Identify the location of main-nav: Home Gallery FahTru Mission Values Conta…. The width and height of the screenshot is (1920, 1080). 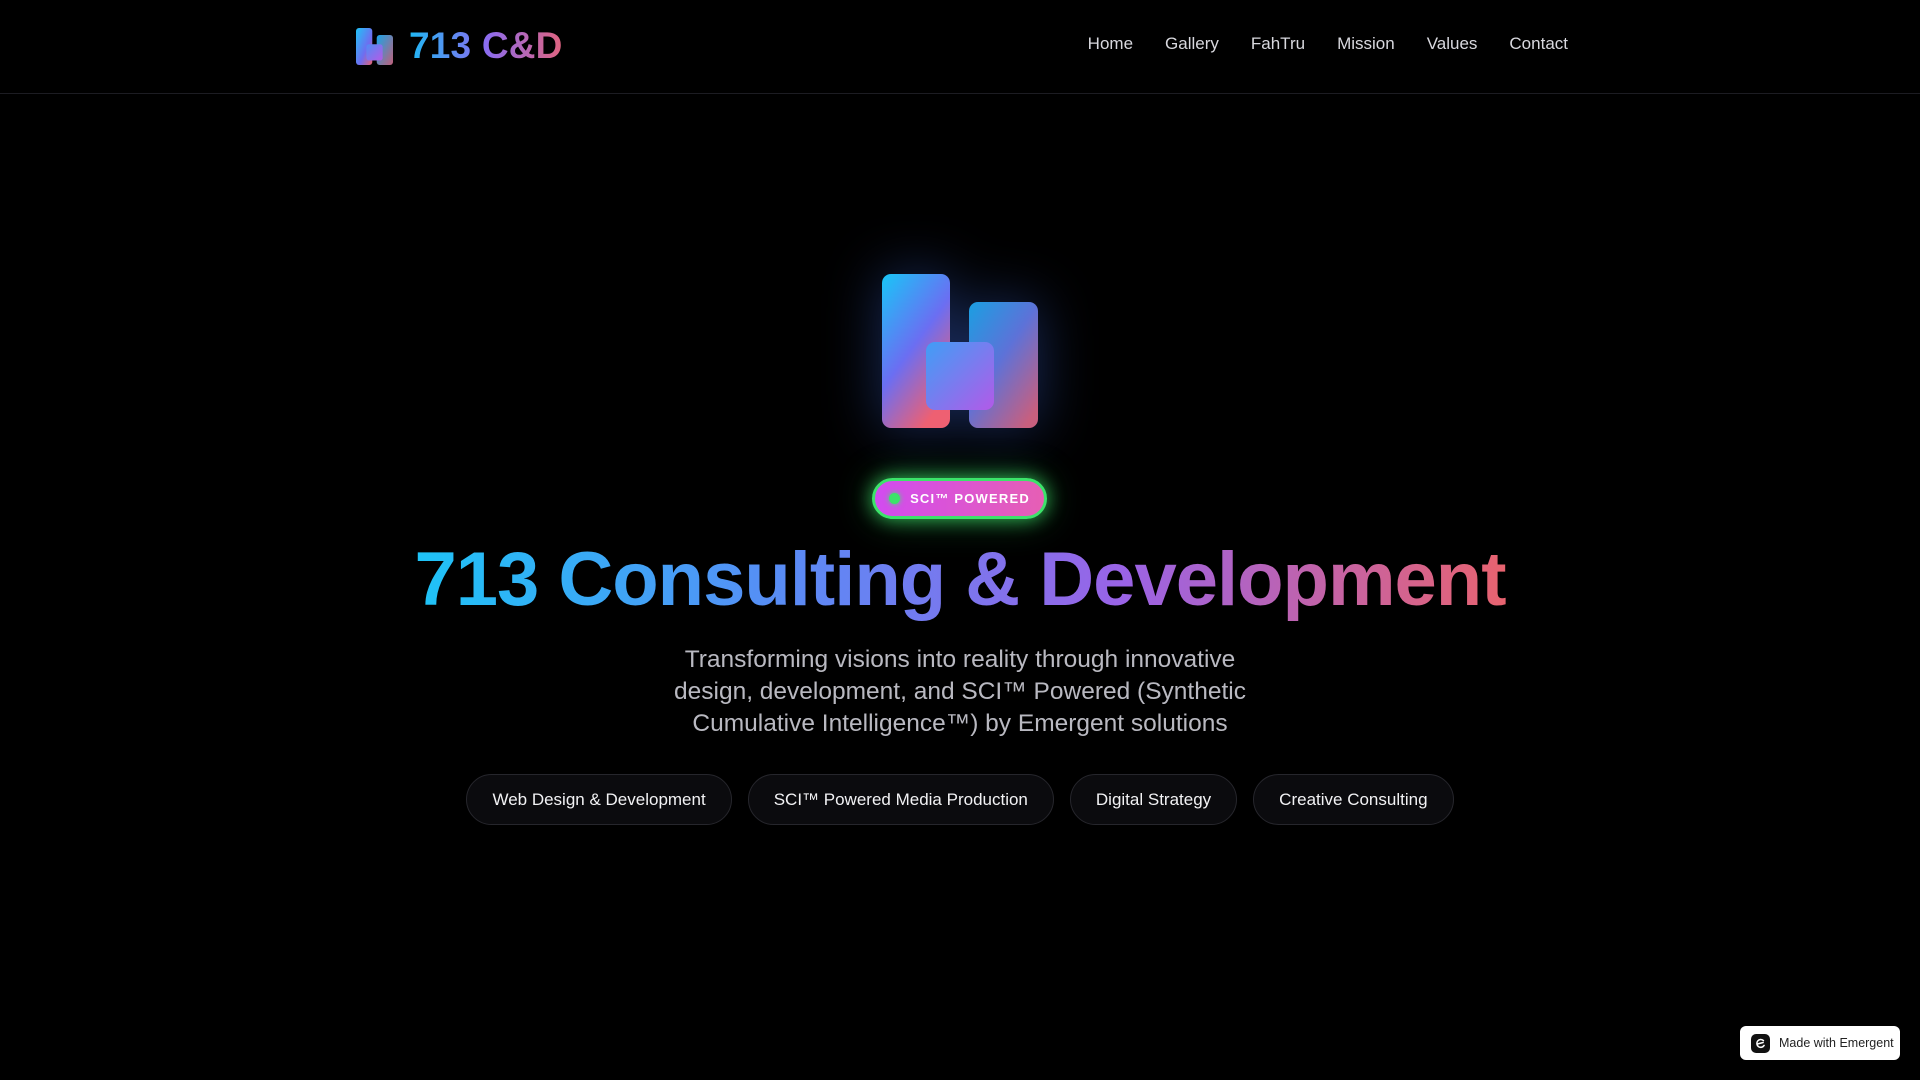
(1328, 44).